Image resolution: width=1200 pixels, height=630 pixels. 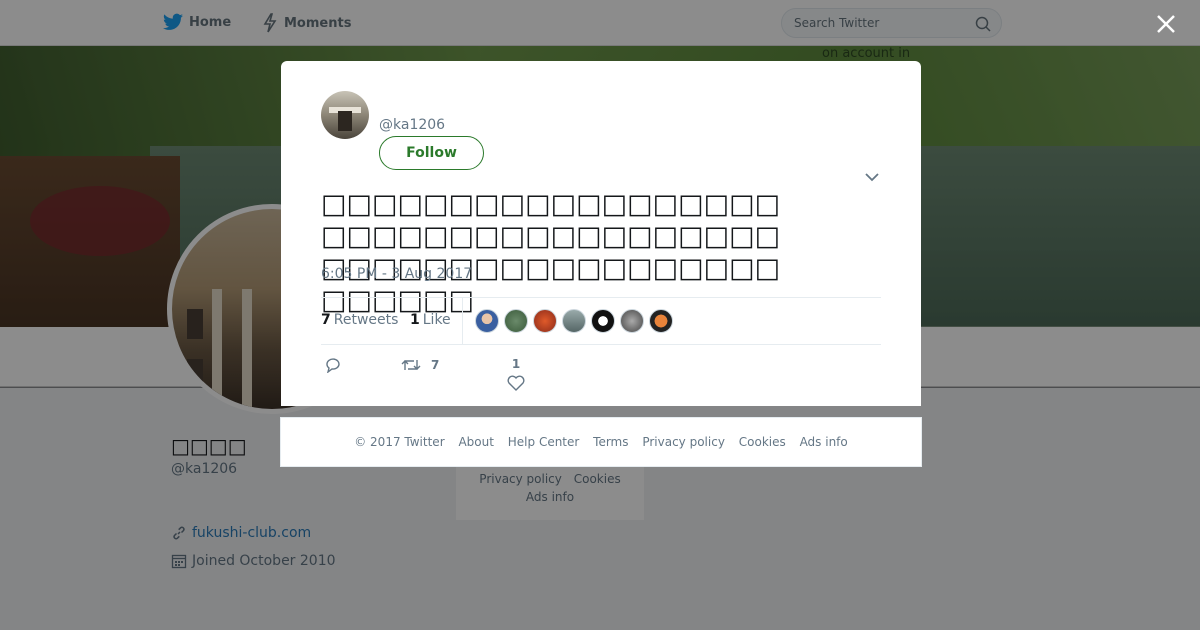 What do you see at coordinates (396, 274) in the screenshot?
I see `tweet-timestamp: 6:05 PM - 3 Aug 2017` at bounding box center [396, 274].